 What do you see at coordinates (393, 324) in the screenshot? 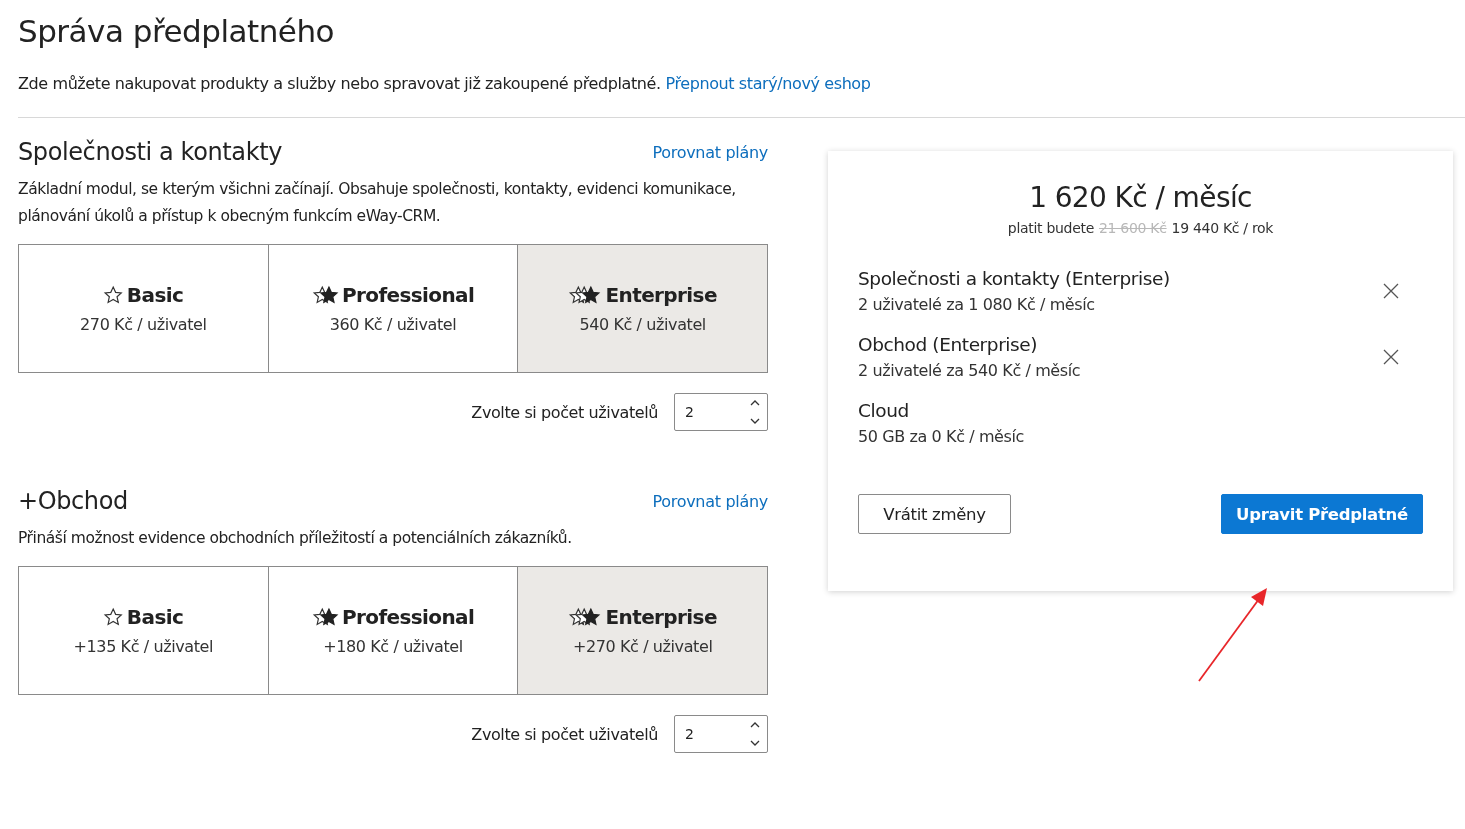
I see `plan-price: 360 Kč / uživatel` at bounding box center [393, 324].